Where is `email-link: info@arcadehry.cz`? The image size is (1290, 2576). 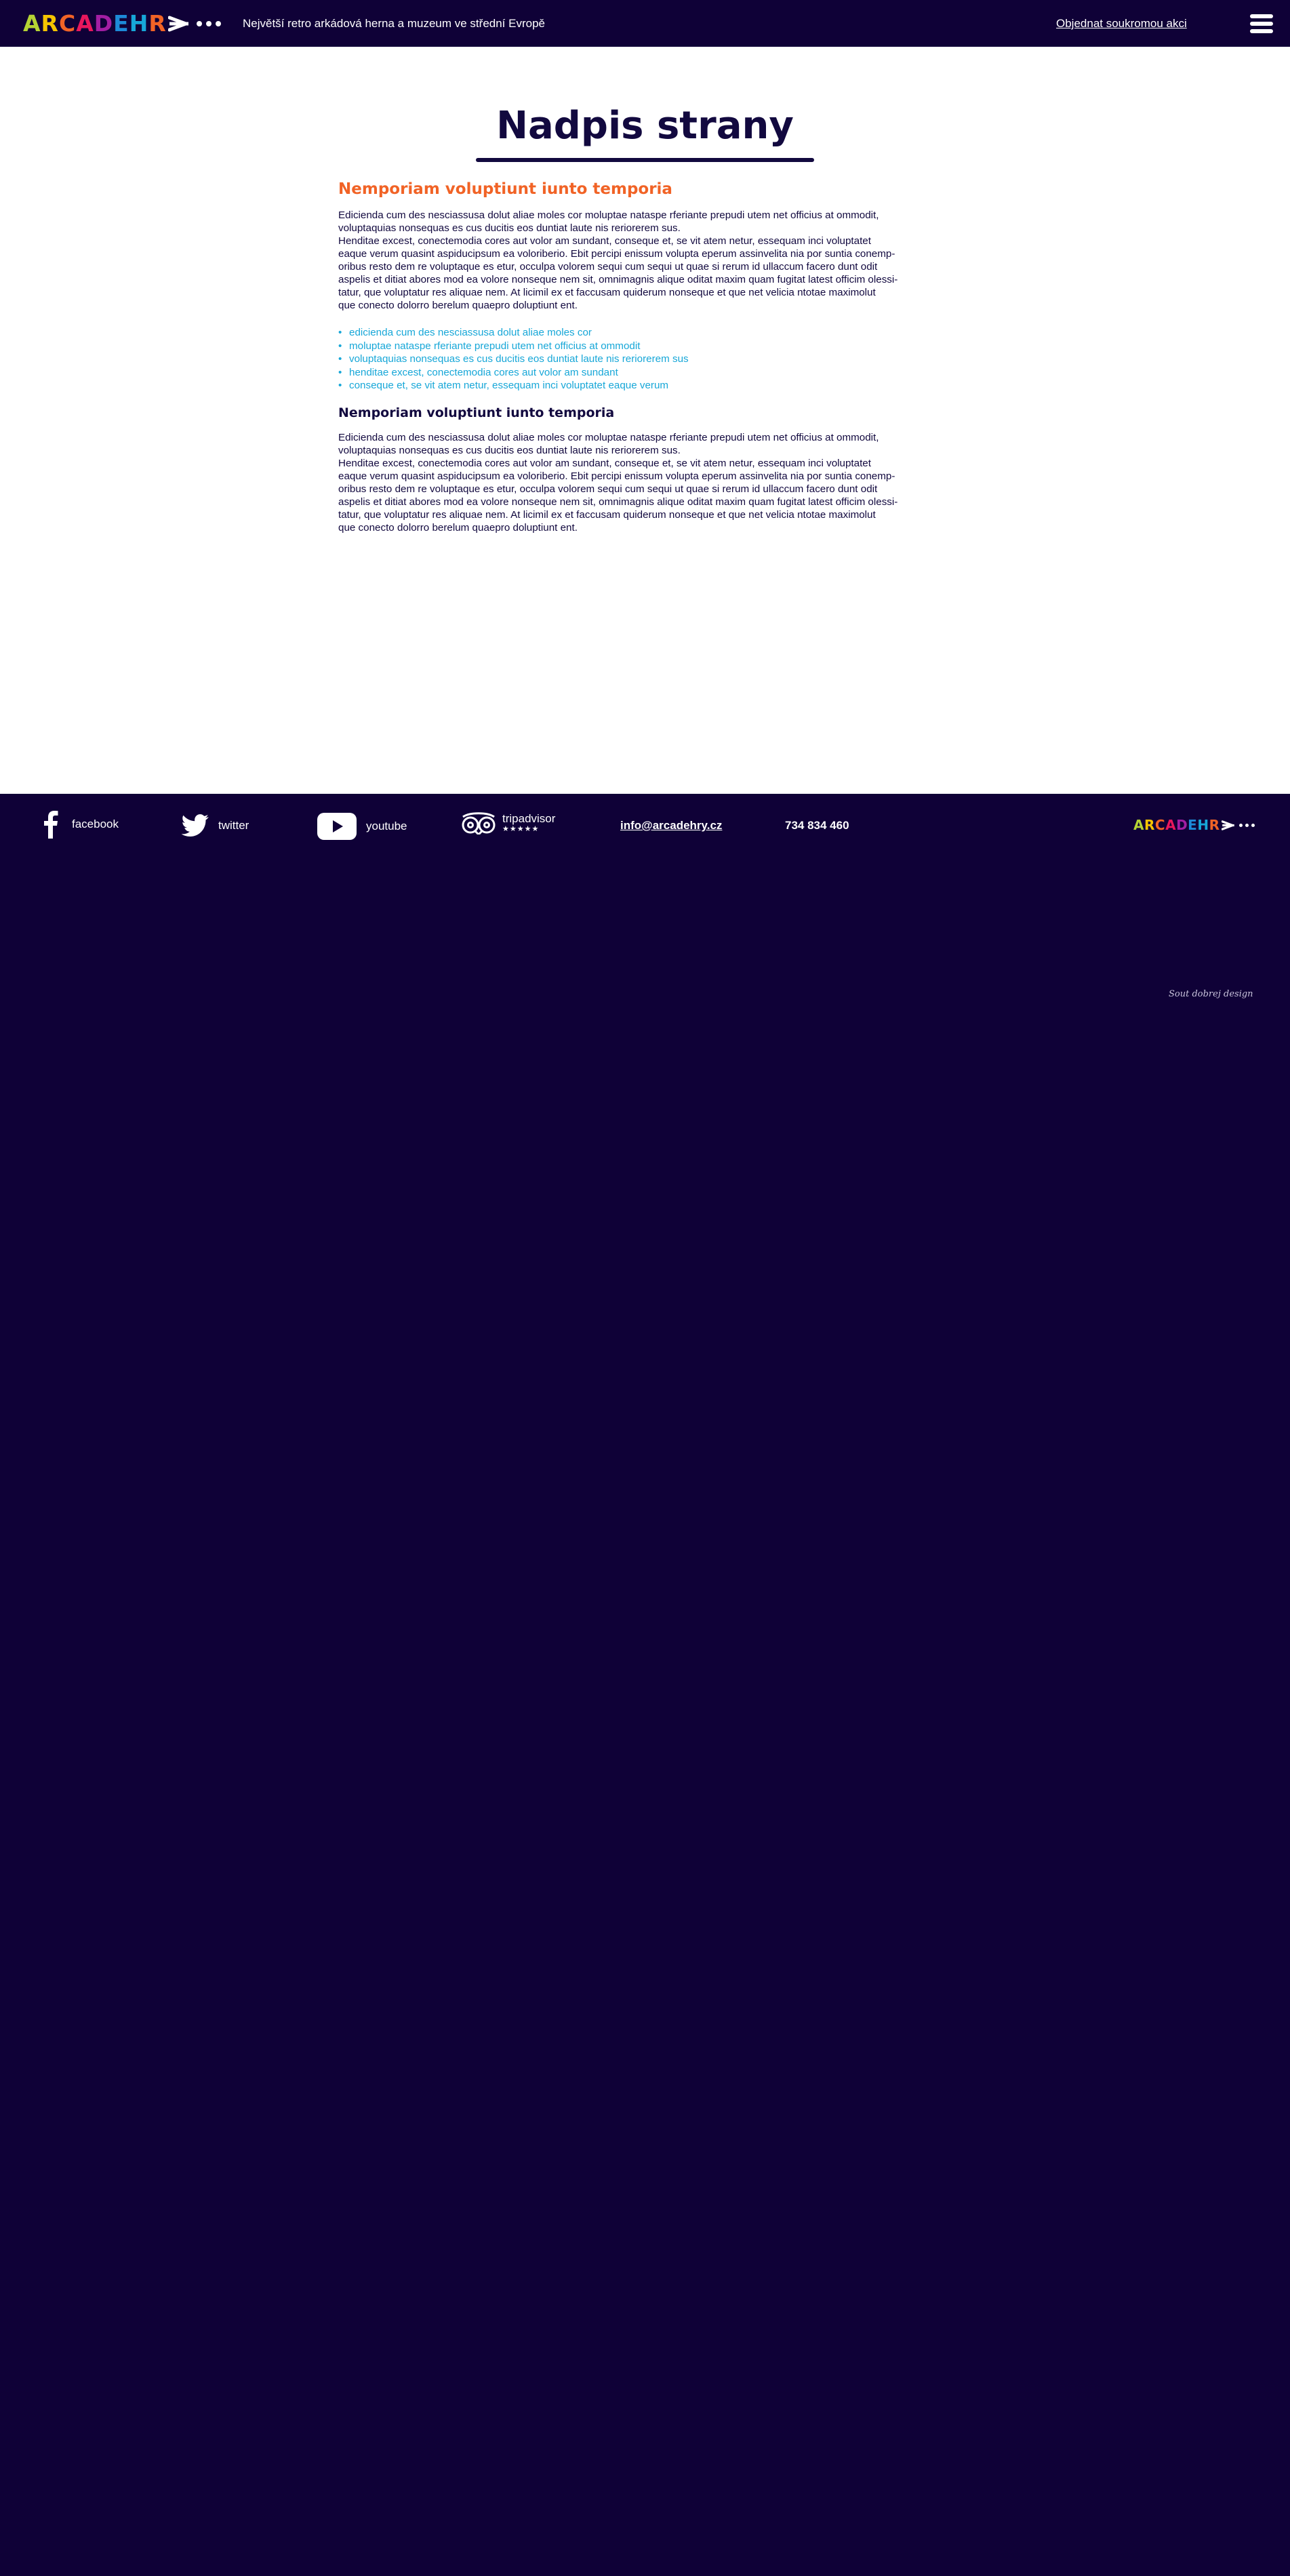
email-link: info@arcadehry.cz is located at coordinates (671, 825).